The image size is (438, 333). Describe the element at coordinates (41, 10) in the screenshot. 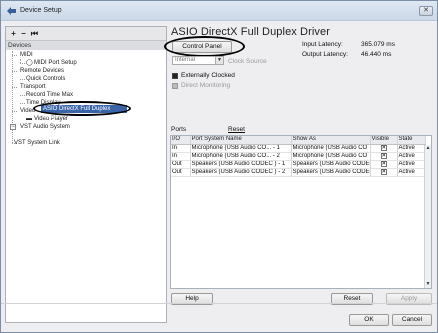

I see `window-title: Device Setup` at that location.